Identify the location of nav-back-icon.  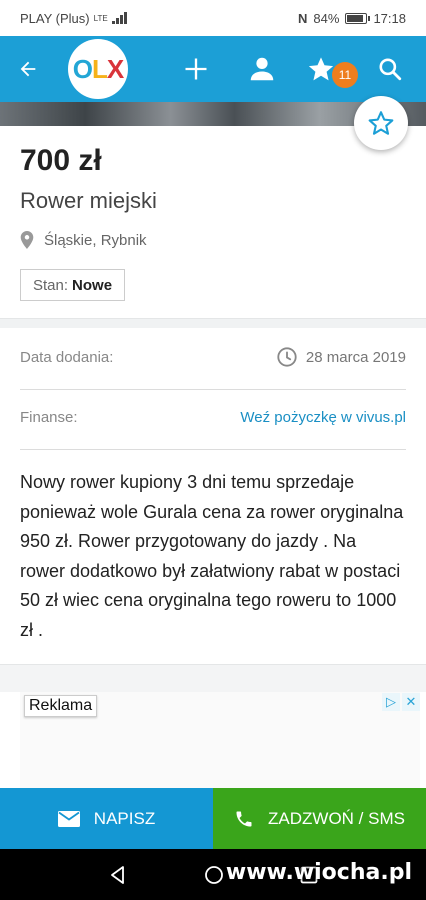
(118, 875).